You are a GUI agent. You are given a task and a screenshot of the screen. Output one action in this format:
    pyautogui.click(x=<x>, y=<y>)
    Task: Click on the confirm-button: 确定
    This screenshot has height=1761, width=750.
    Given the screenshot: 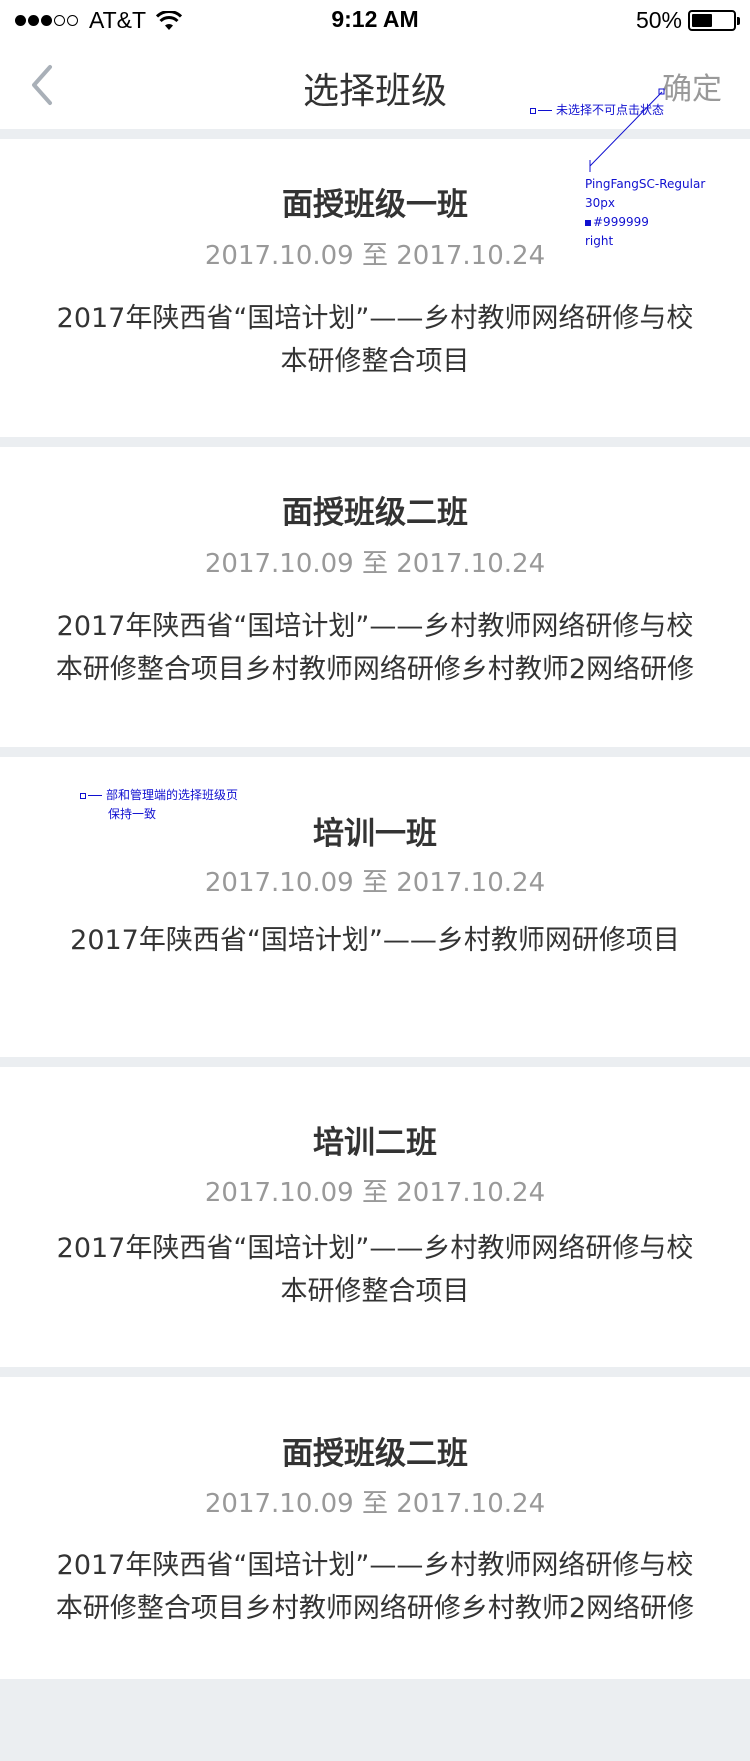 What is the action you would take?
    pyautogui.click(x=692, y=86)
    